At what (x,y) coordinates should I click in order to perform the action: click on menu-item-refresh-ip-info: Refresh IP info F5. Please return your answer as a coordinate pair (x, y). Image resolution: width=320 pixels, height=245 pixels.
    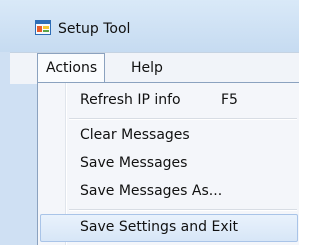
    Looking at the image, I should click on (169, 101).